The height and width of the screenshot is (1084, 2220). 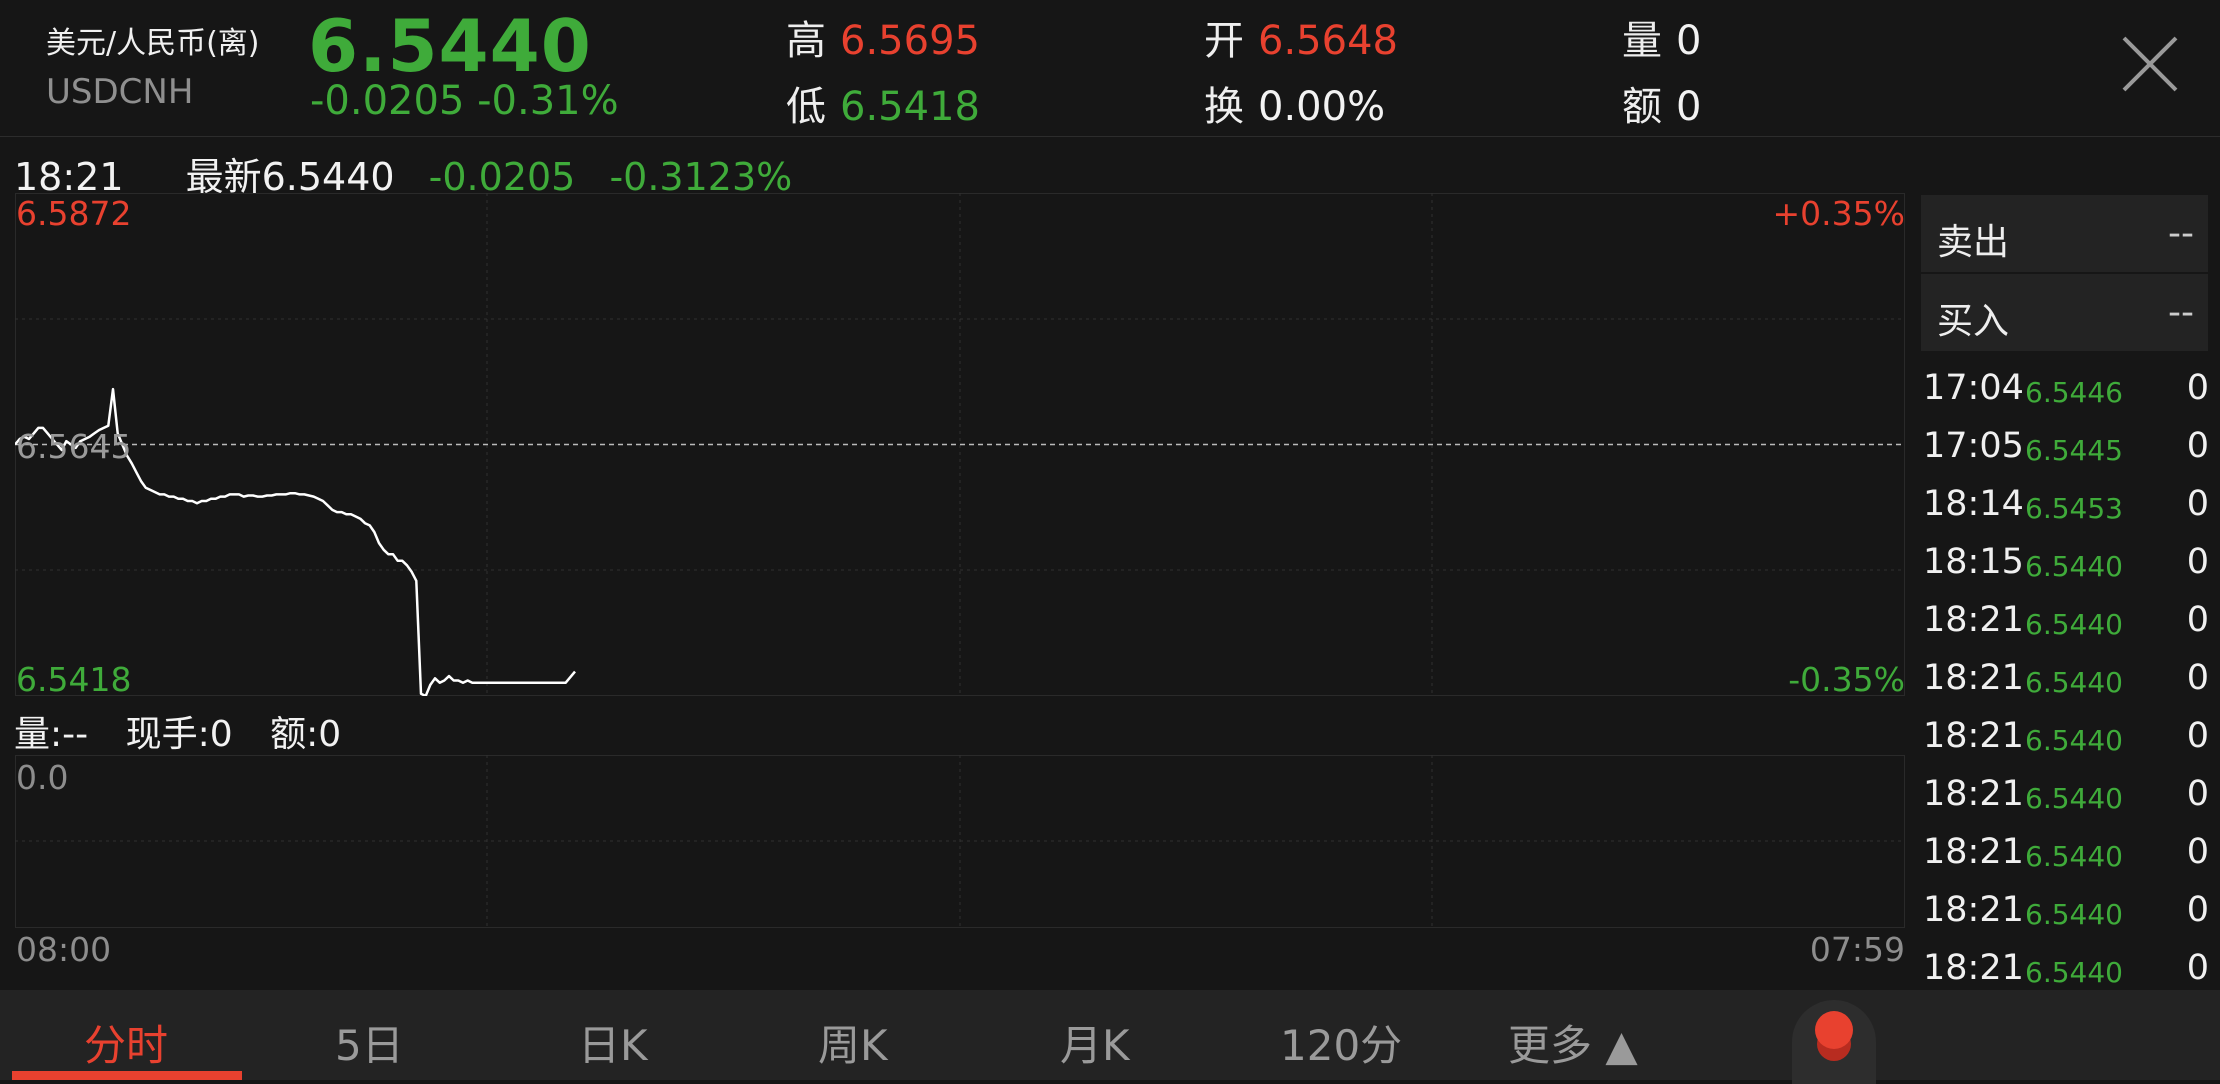 What do you see at coordinates (1573, 1042) in the screenshot?
I see `tab-more: 更多 ▲` at bounding box center [1573, 1042].